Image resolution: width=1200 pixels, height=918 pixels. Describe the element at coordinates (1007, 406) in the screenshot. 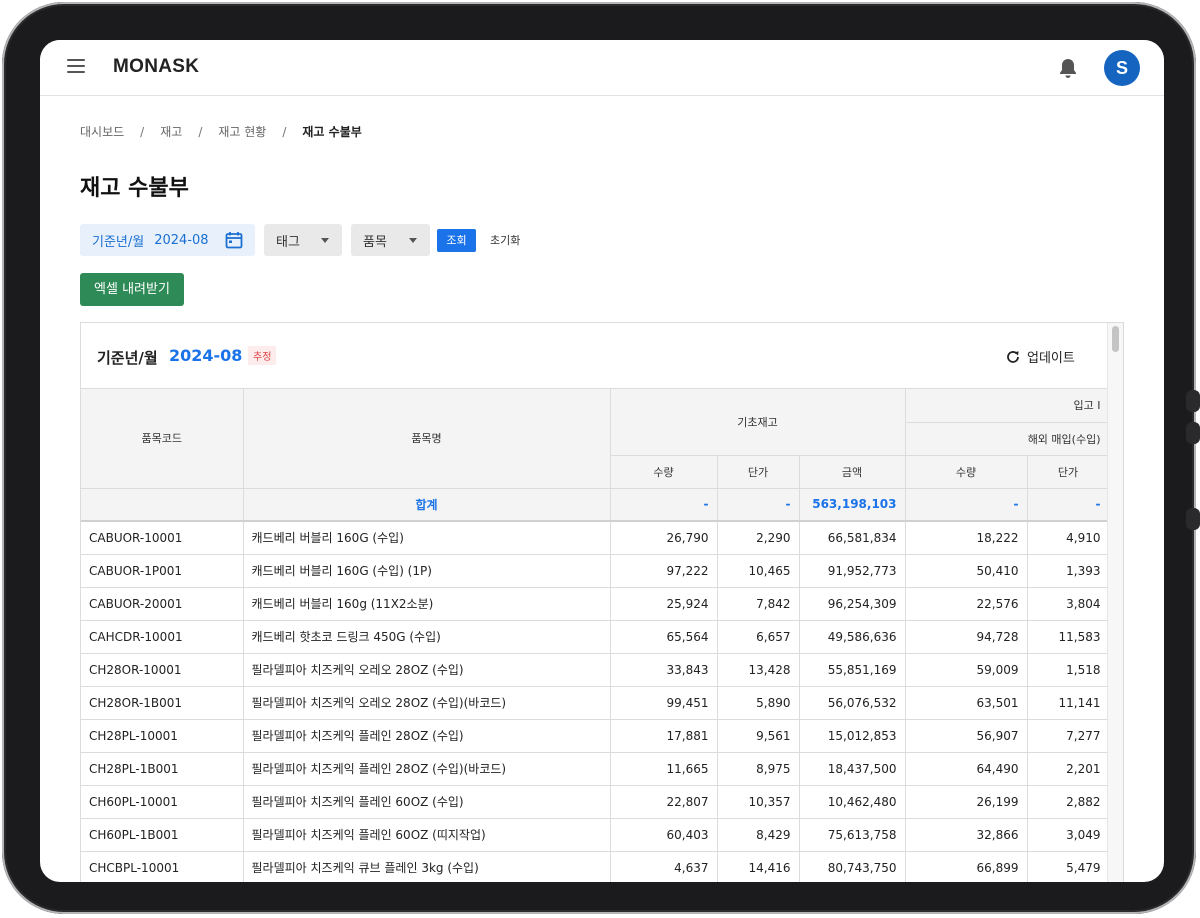

I see `header-inbound: 입고 I` at that location.